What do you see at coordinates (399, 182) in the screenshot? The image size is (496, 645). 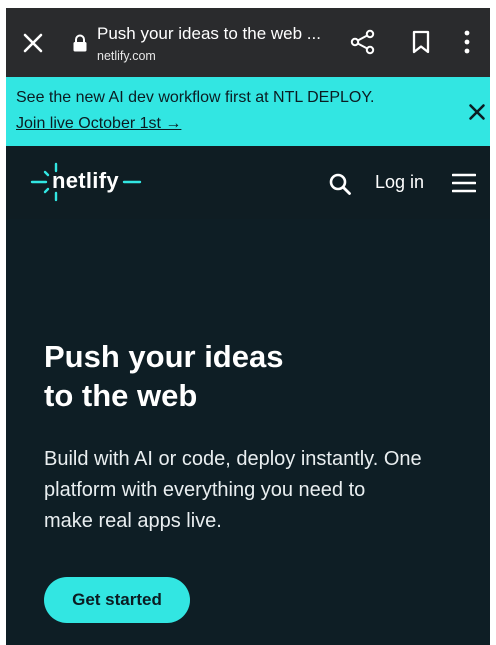 I see `login-link: Log in` at bounding box center [399, 182].